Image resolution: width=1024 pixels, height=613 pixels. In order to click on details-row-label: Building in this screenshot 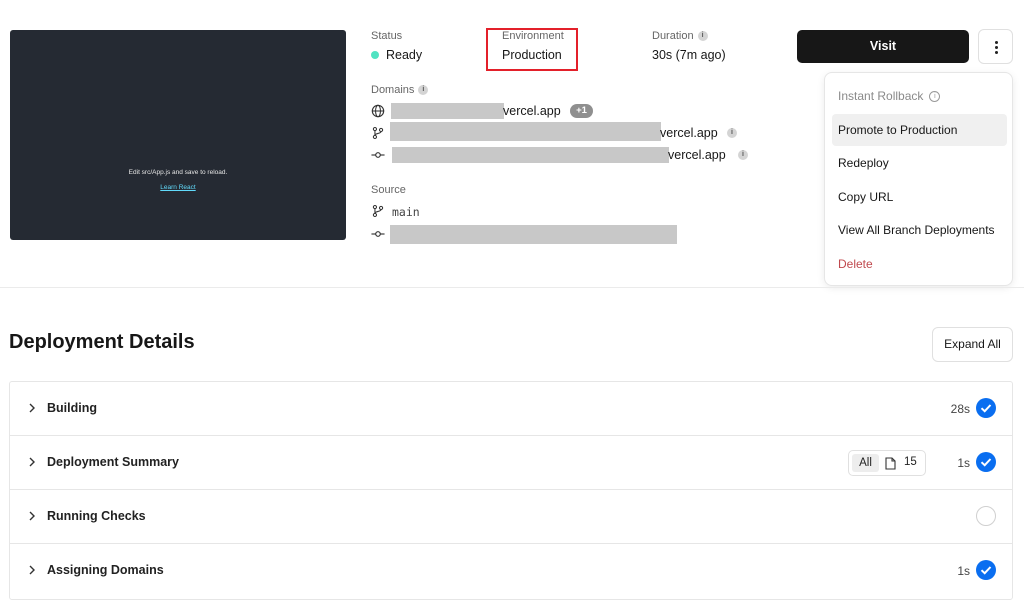, I will do `click(72, 408)`.